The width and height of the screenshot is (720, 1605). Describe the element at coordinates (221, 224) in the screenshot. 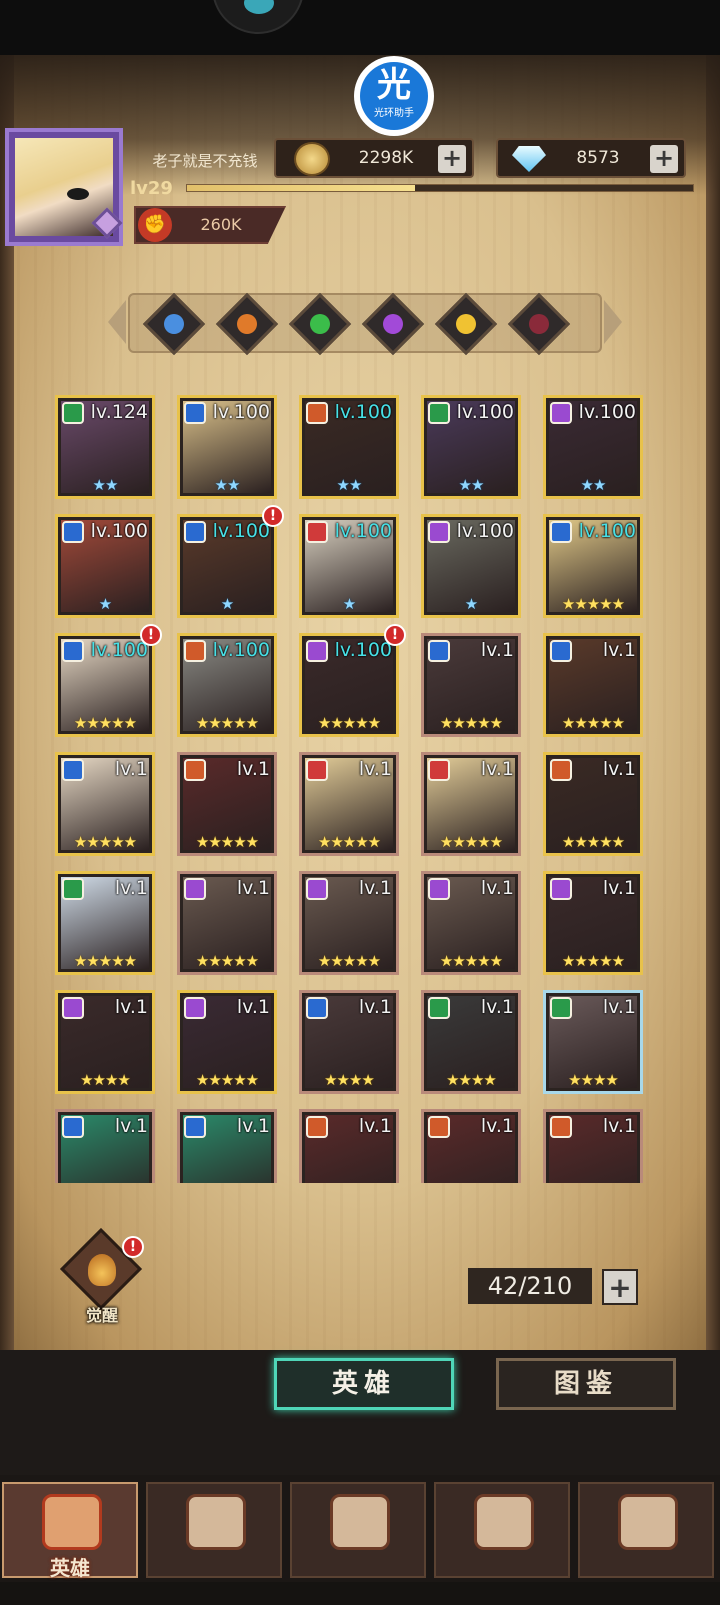

I see `combat-power-value: 260K` at that location.